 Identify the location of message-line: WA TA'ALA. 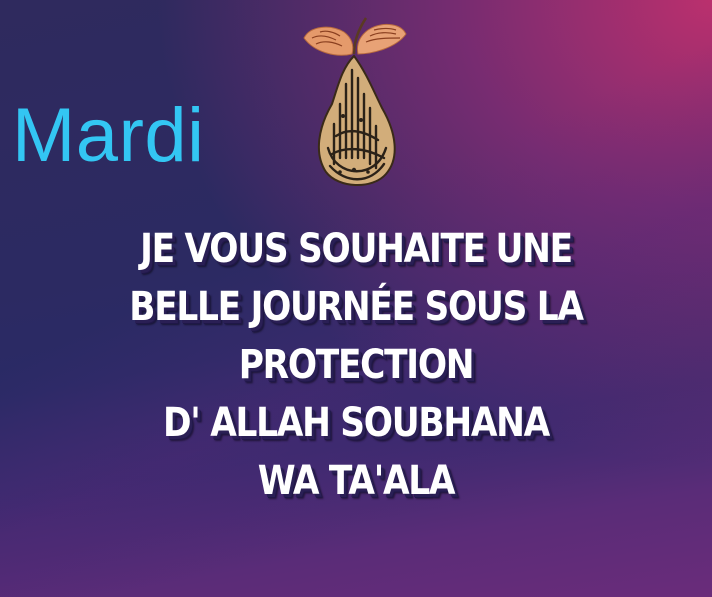
(356, 481).